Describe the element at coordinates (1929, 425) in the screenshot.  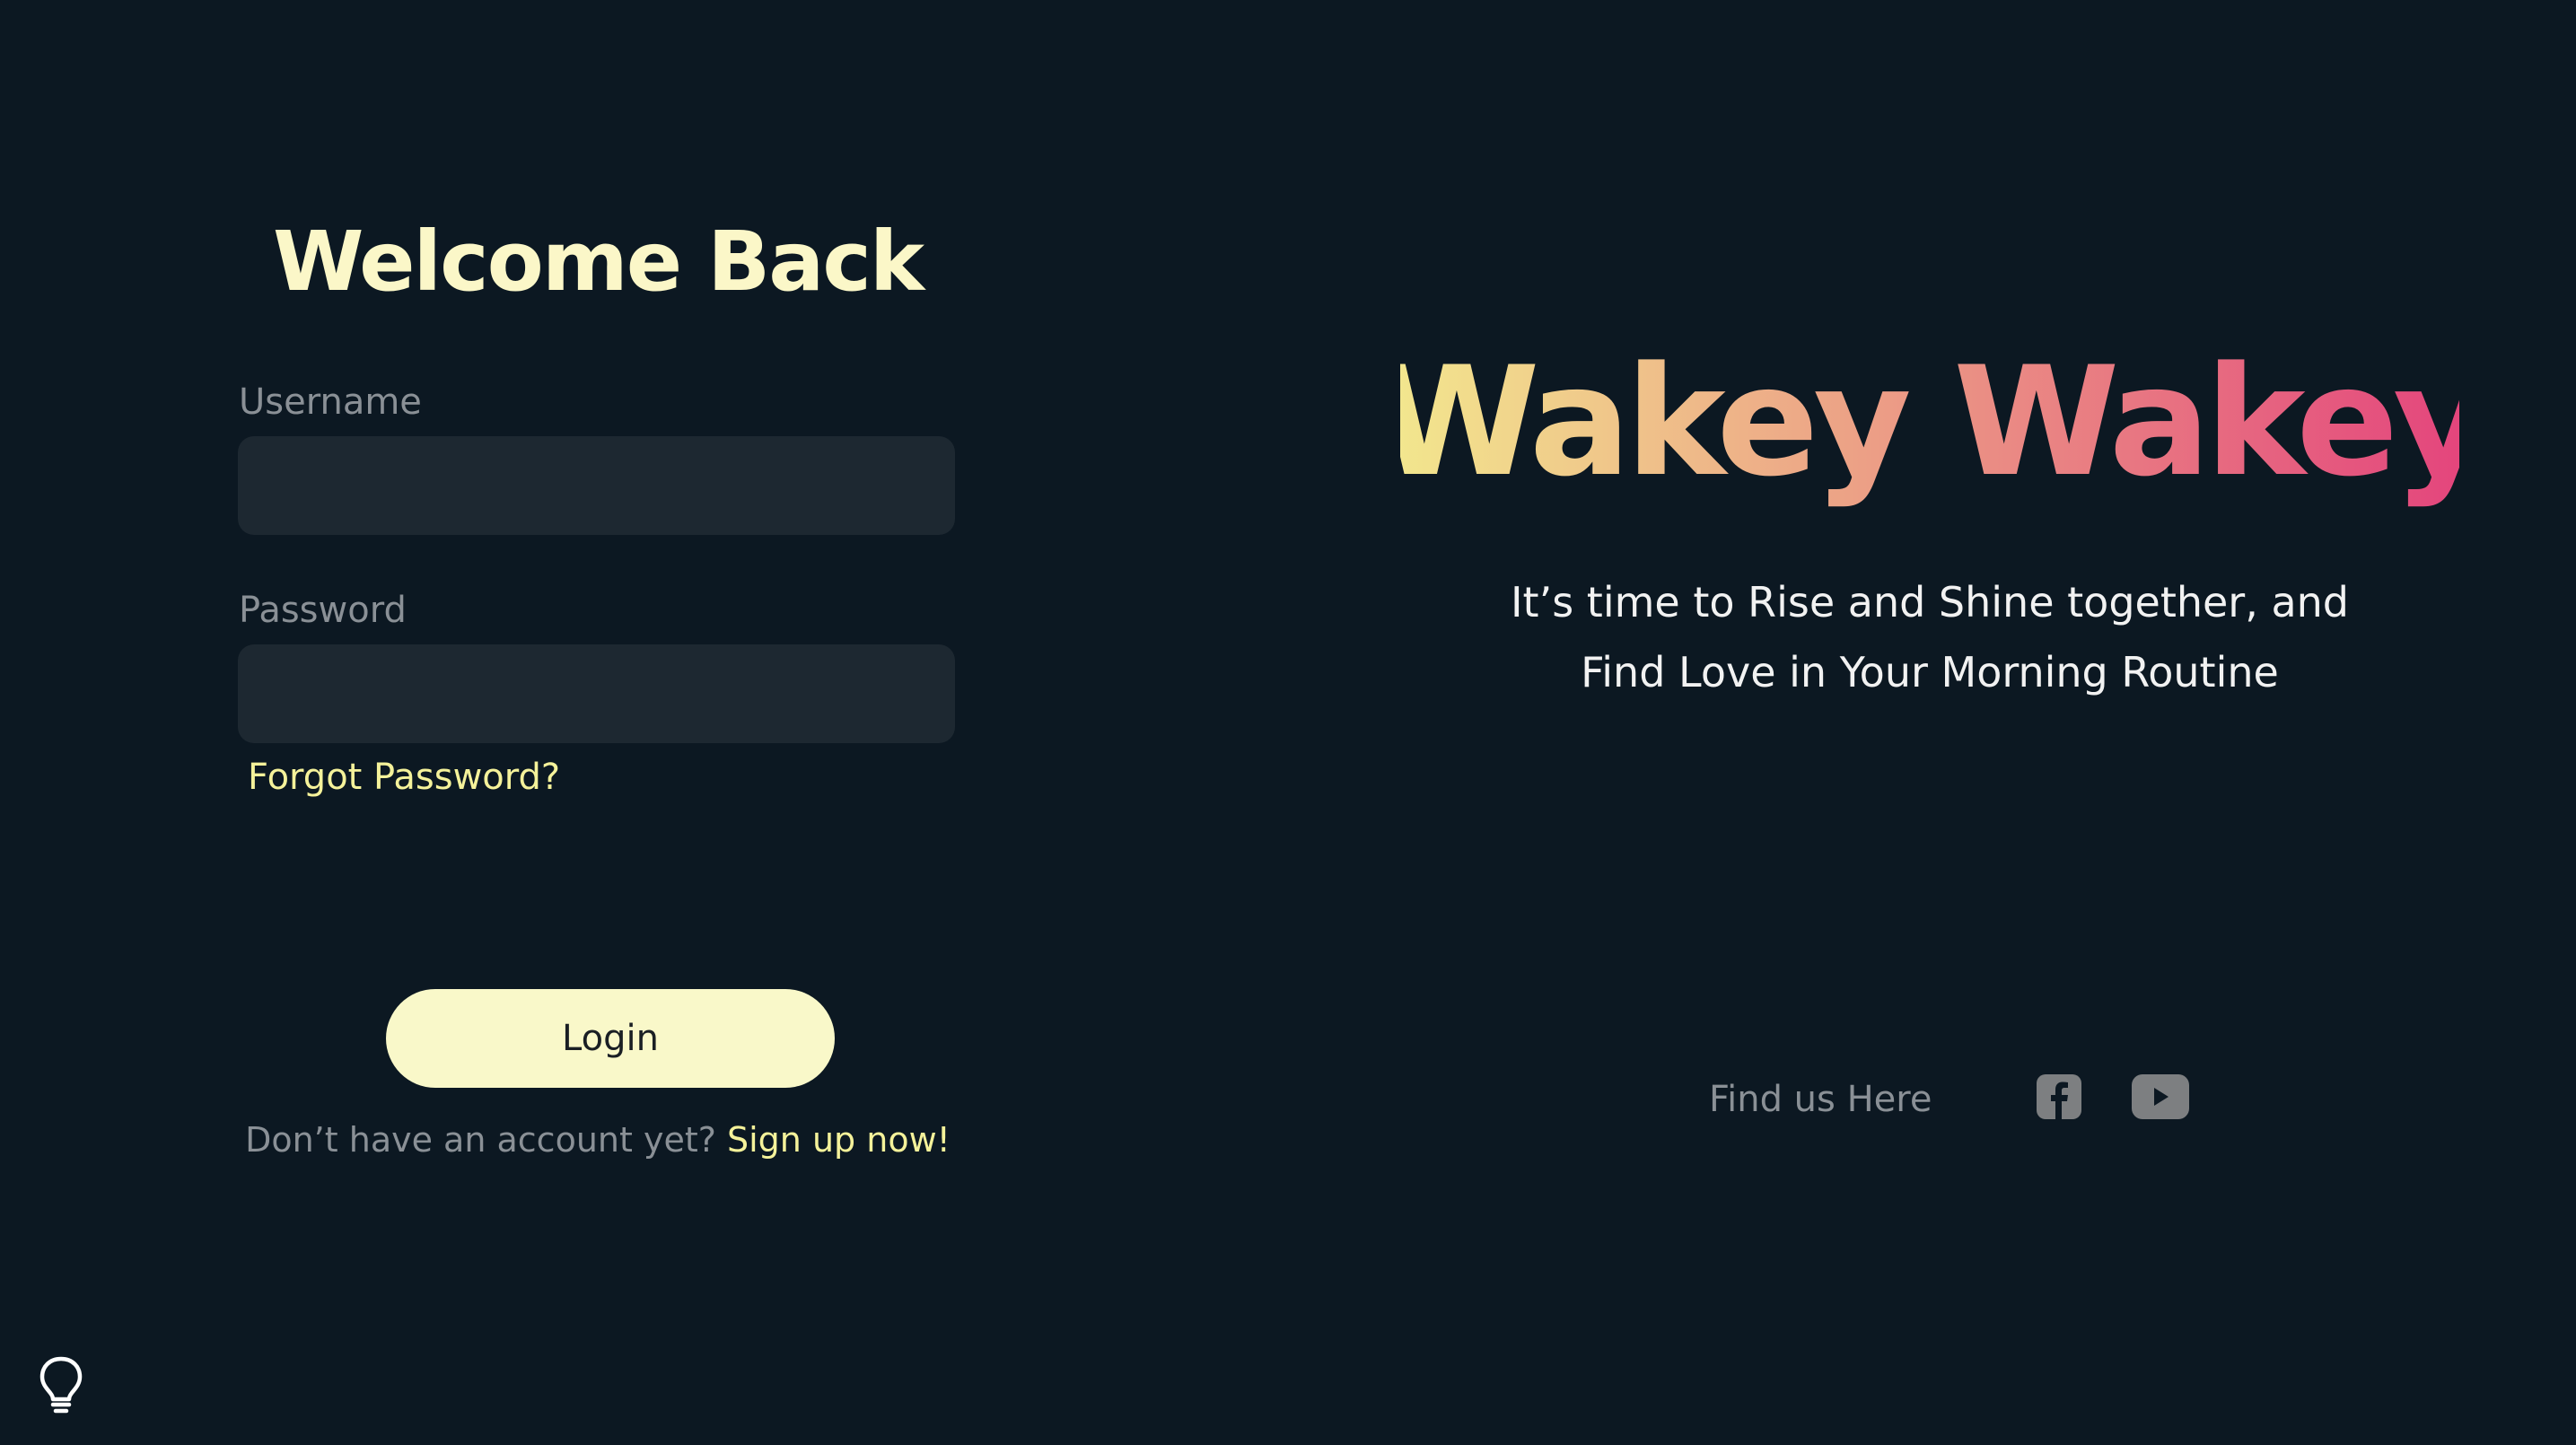
I see `brand-name: Wakey Wakey` at that location.